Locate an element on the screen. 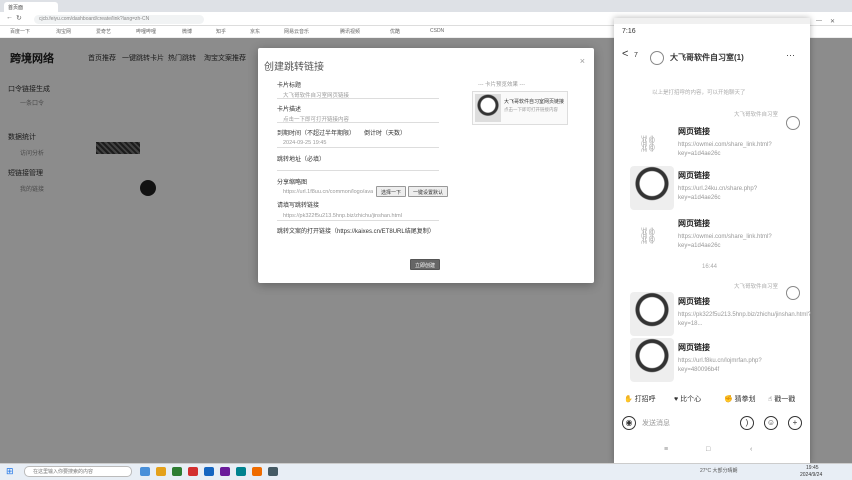 Image resolution: width=852 pixels, height=480 pixels. weather-label: 27°C 大部分晴朗 is located at coordinates (719, 470).